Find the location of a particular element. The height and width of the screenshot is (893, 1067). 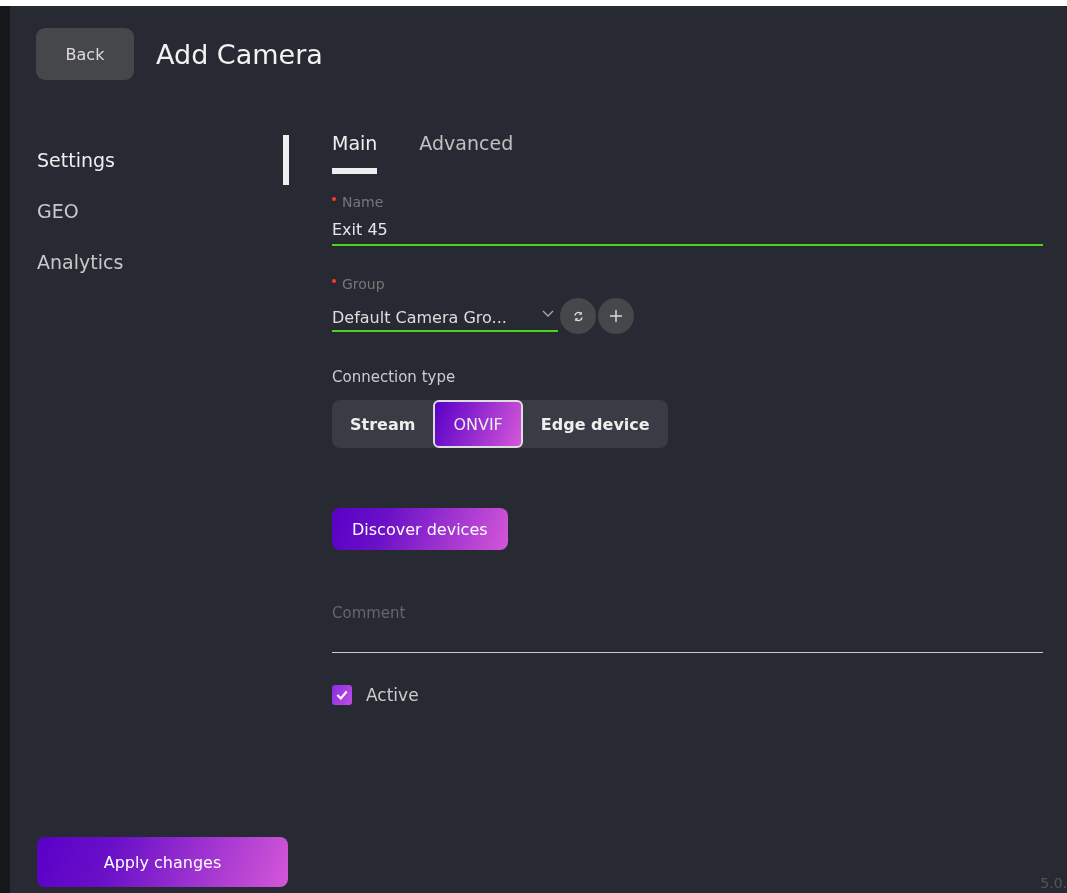

discover-devices-button: Discover devices is located at coordinates (420, 529).